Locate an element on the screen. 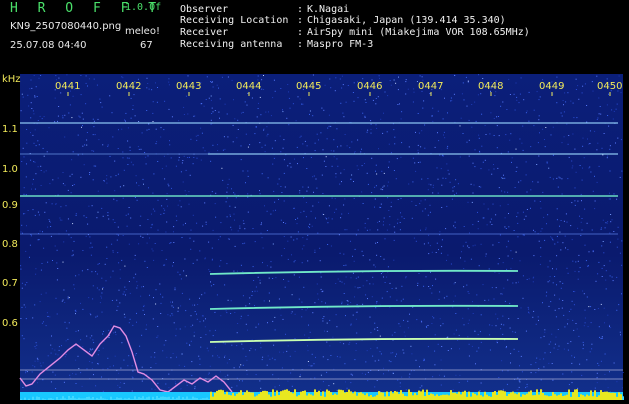 Image resolution: width=629 pixels, height=404 pixels. axis-unit-label: kHz is located at coordinates (11, 80).